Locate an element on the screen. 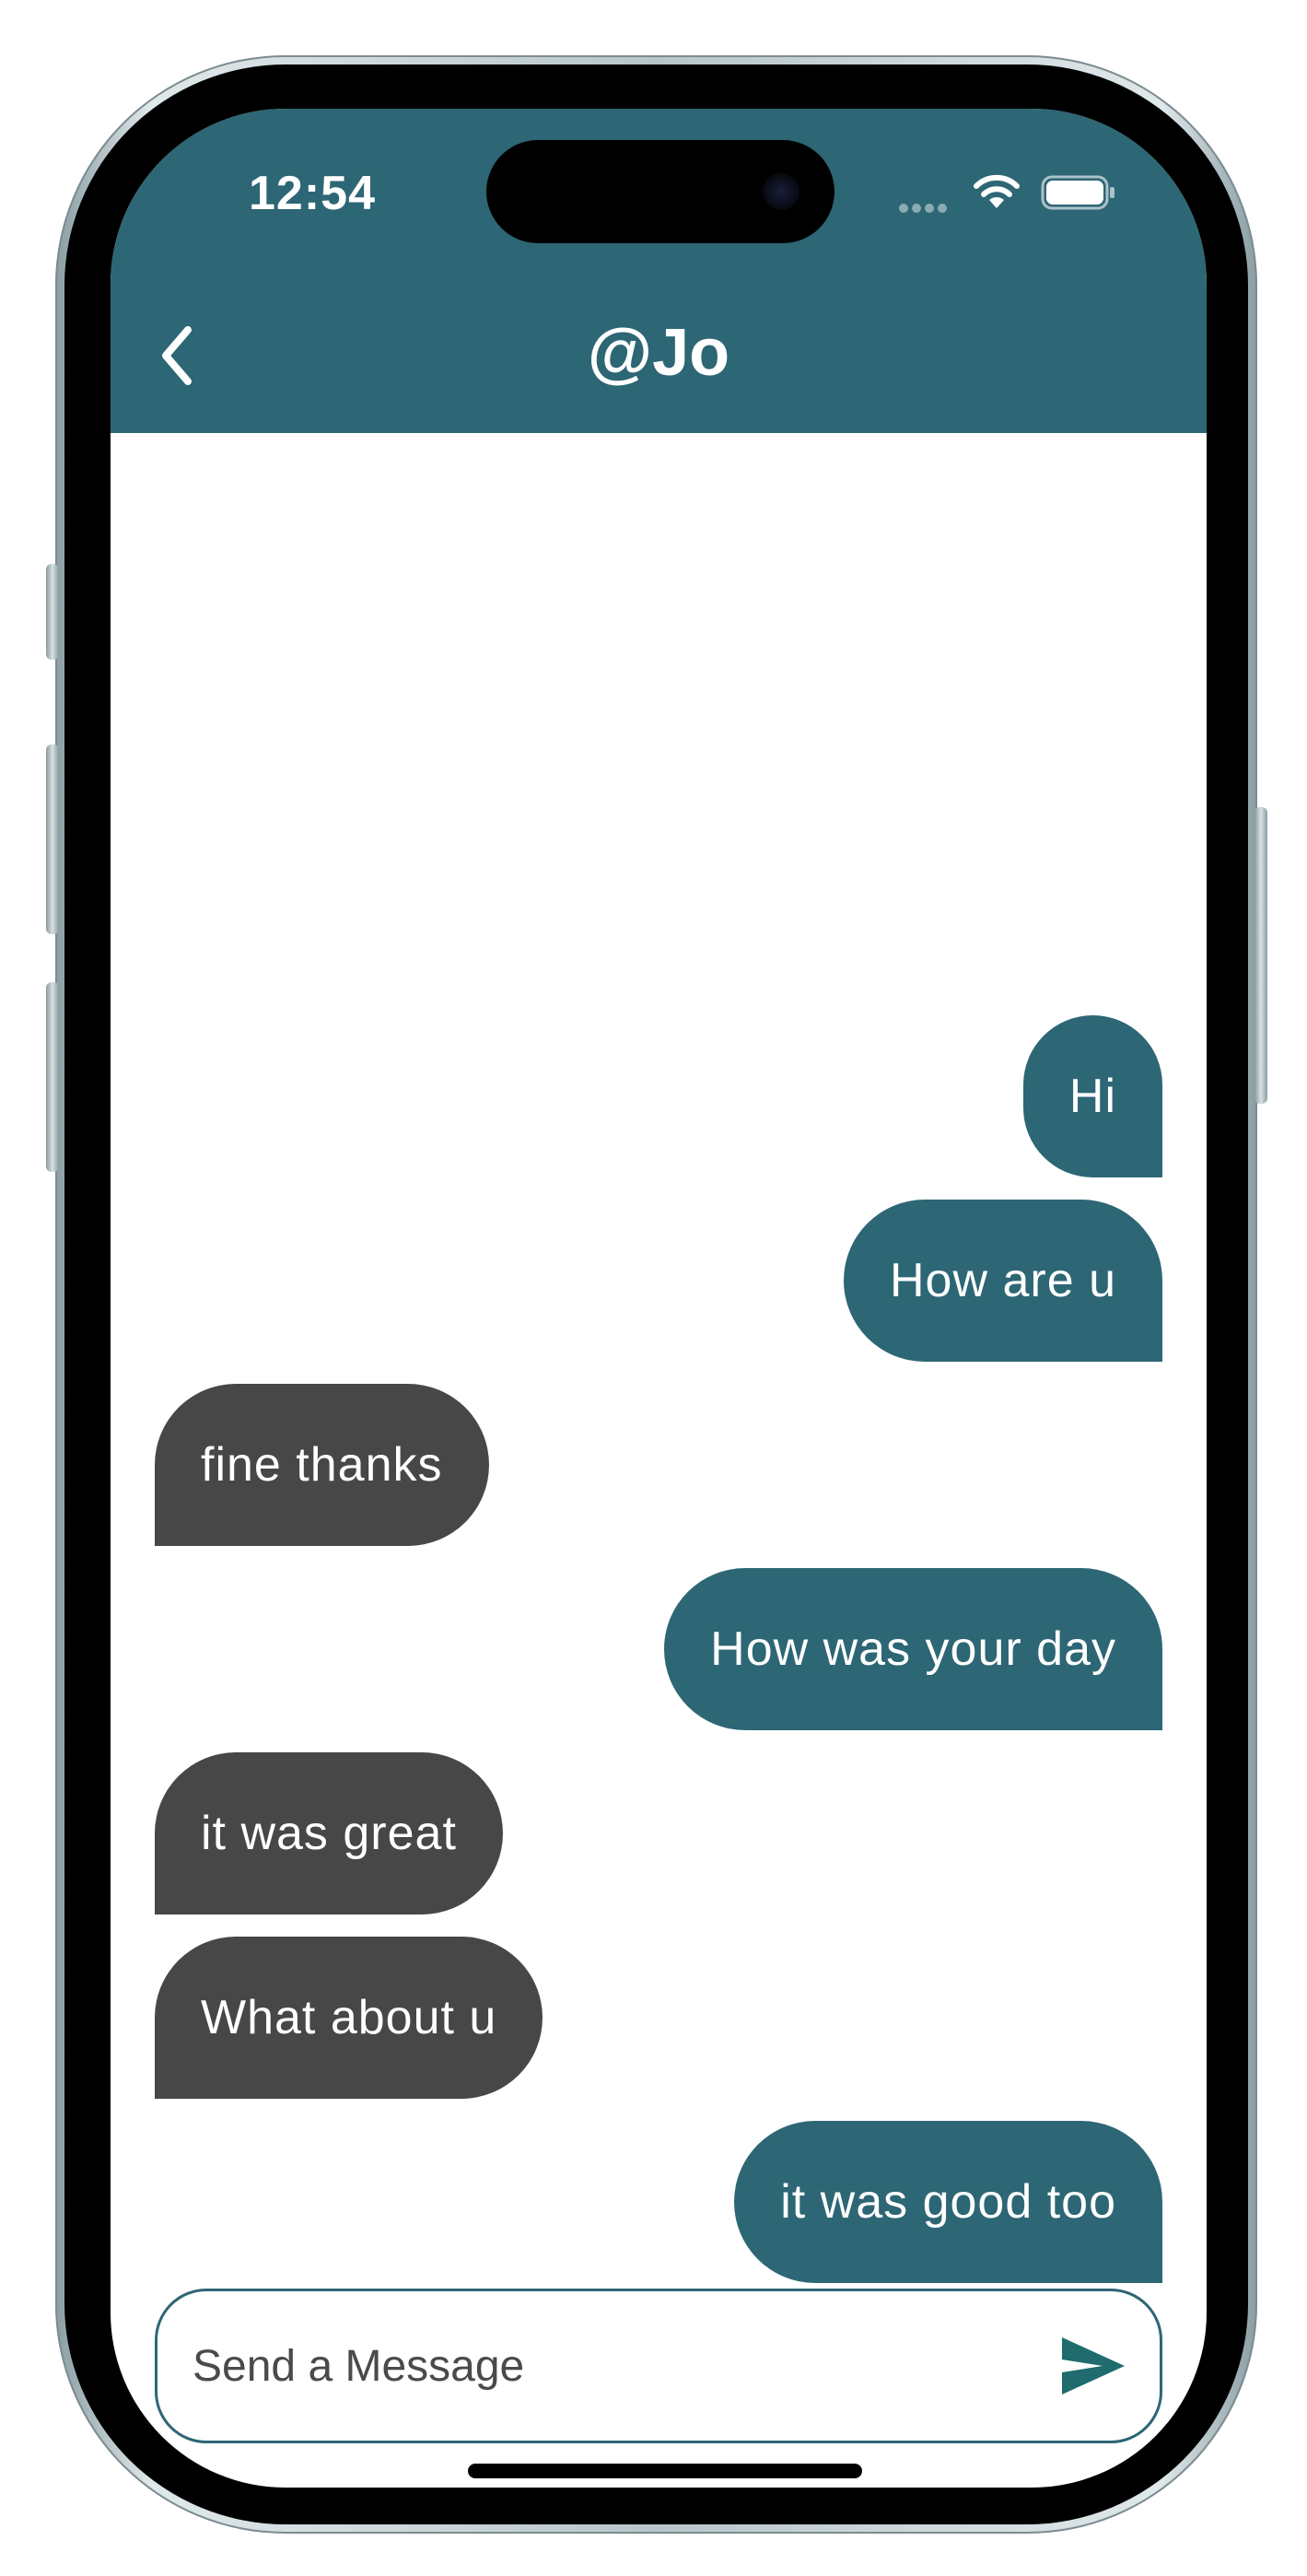  battery-icon is located at coordinates (1077, 192).